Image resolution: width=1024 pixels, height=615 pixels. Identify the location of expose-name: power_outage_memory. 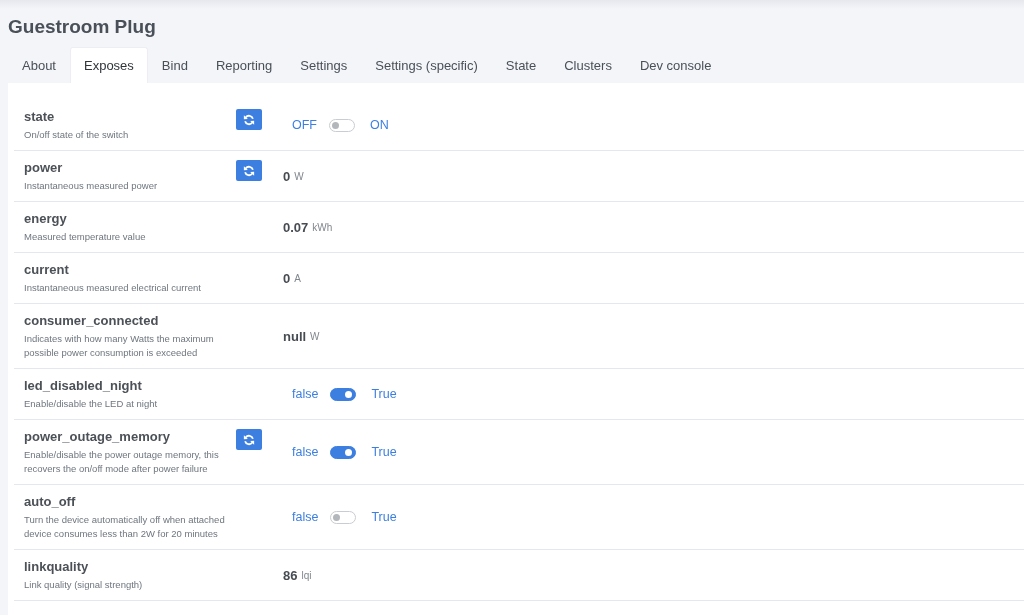
(97, 436).